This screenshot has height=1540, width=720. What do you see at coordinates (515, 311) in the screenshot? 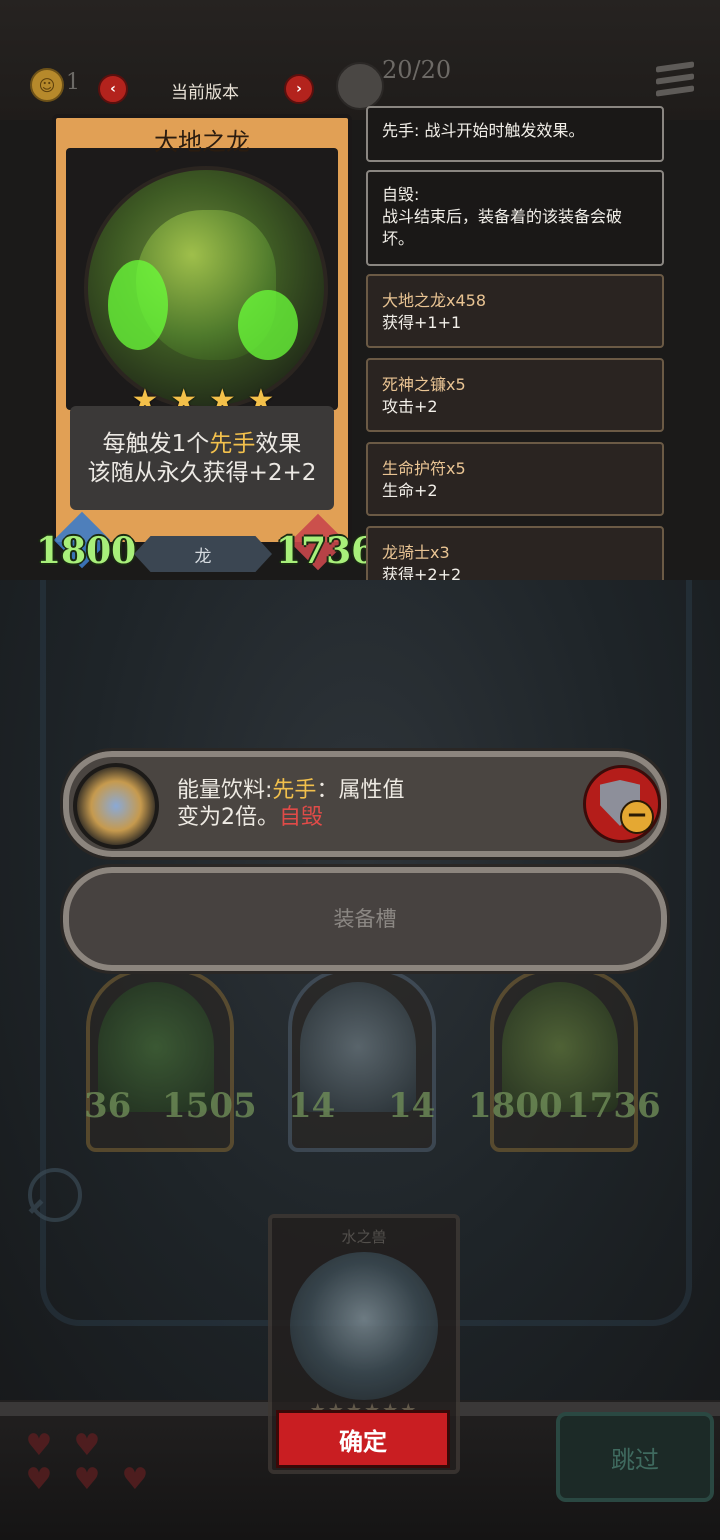
I see `equipment-row: 大地之龙x458 获得+1+1` at bounding box center [515, 311].